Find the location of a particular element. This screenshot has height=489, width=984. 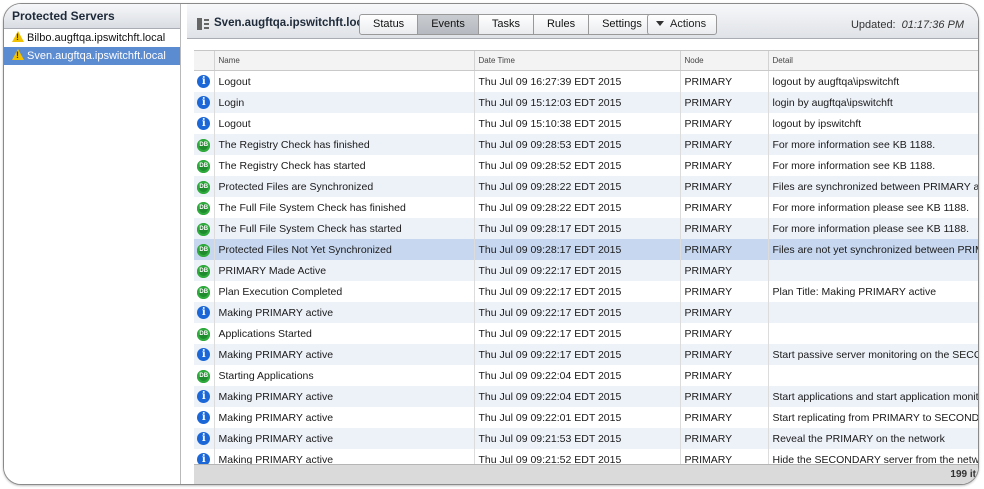

cell-detail: For more information please see KB 1188. is located at coordinates (873, 207).